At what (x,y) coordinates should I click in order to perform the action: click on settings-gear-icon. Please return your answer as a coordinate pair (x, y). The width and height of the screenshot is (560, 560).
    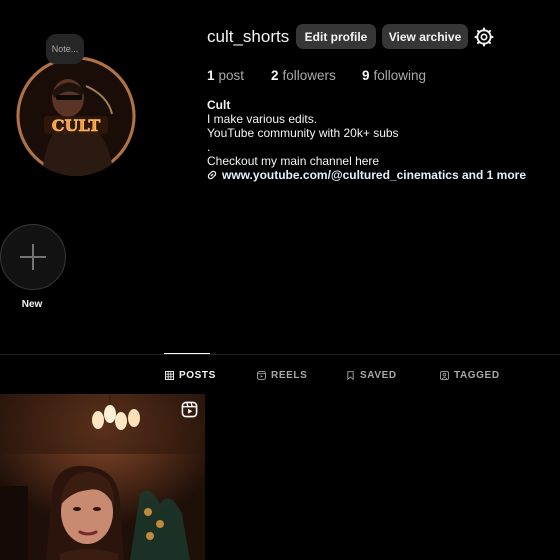
    Looking at the image, I should click on (484, 37).